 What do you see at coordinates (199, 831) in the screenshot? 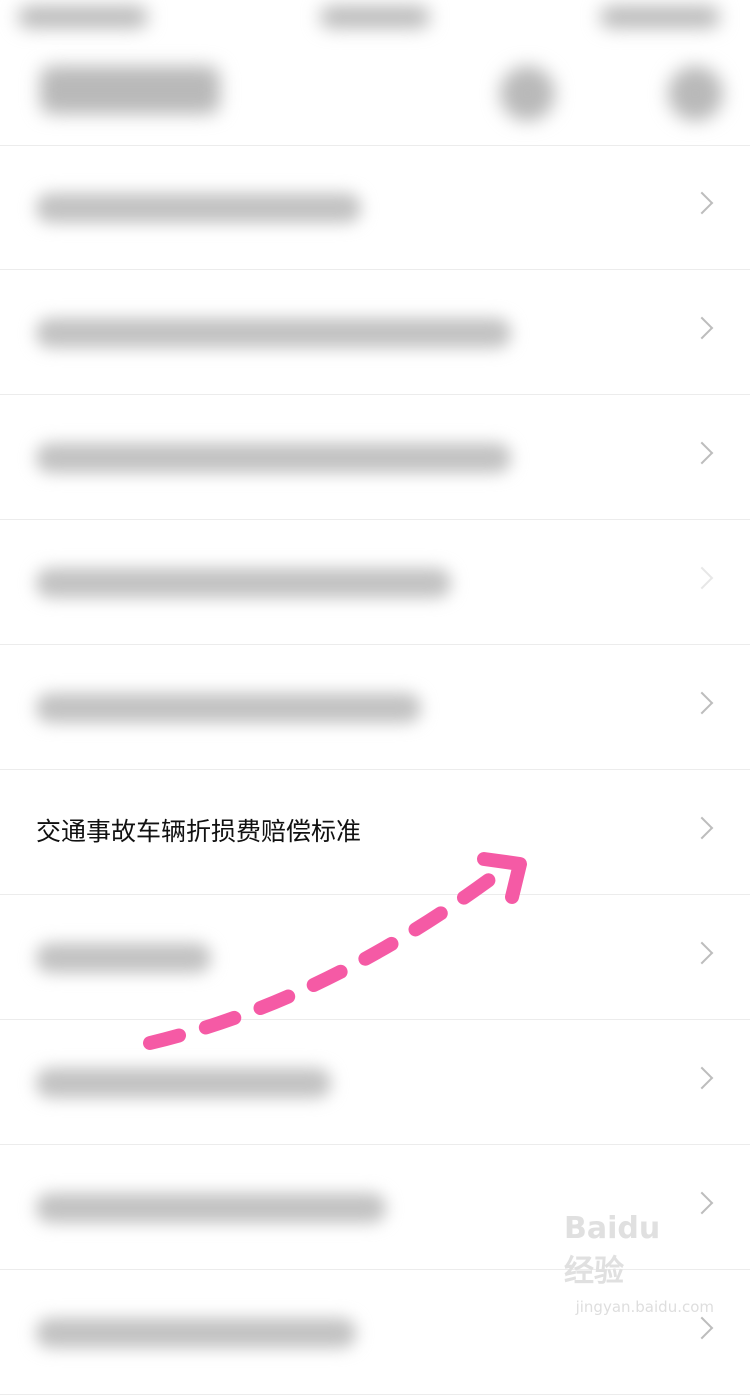
I see `list-item-label: 交通事故车辆折损费赔偿标准` at bounding box center [199, 831].